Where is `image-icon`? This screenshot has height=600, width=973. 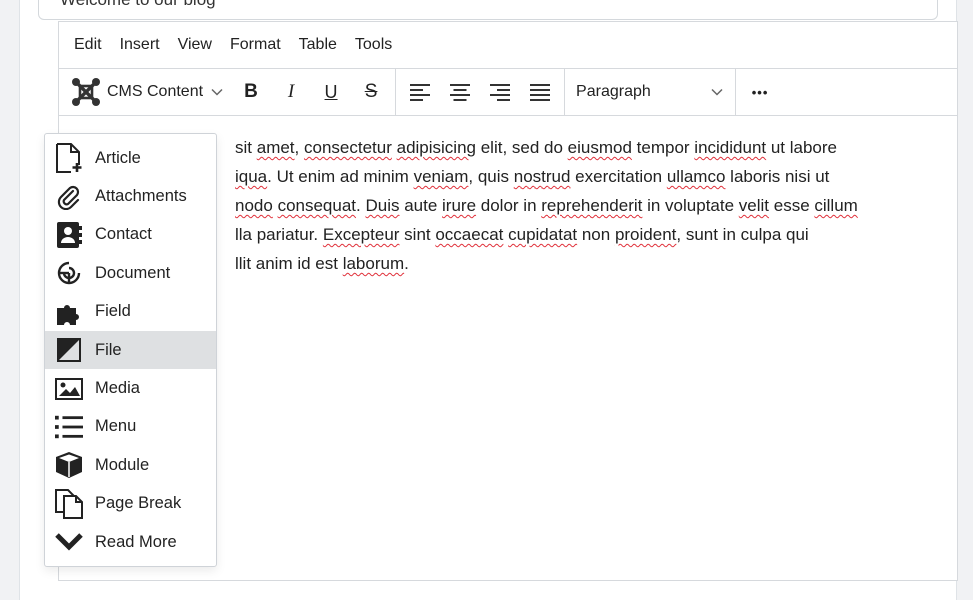 image-icon is located at coordinates (69, 389).